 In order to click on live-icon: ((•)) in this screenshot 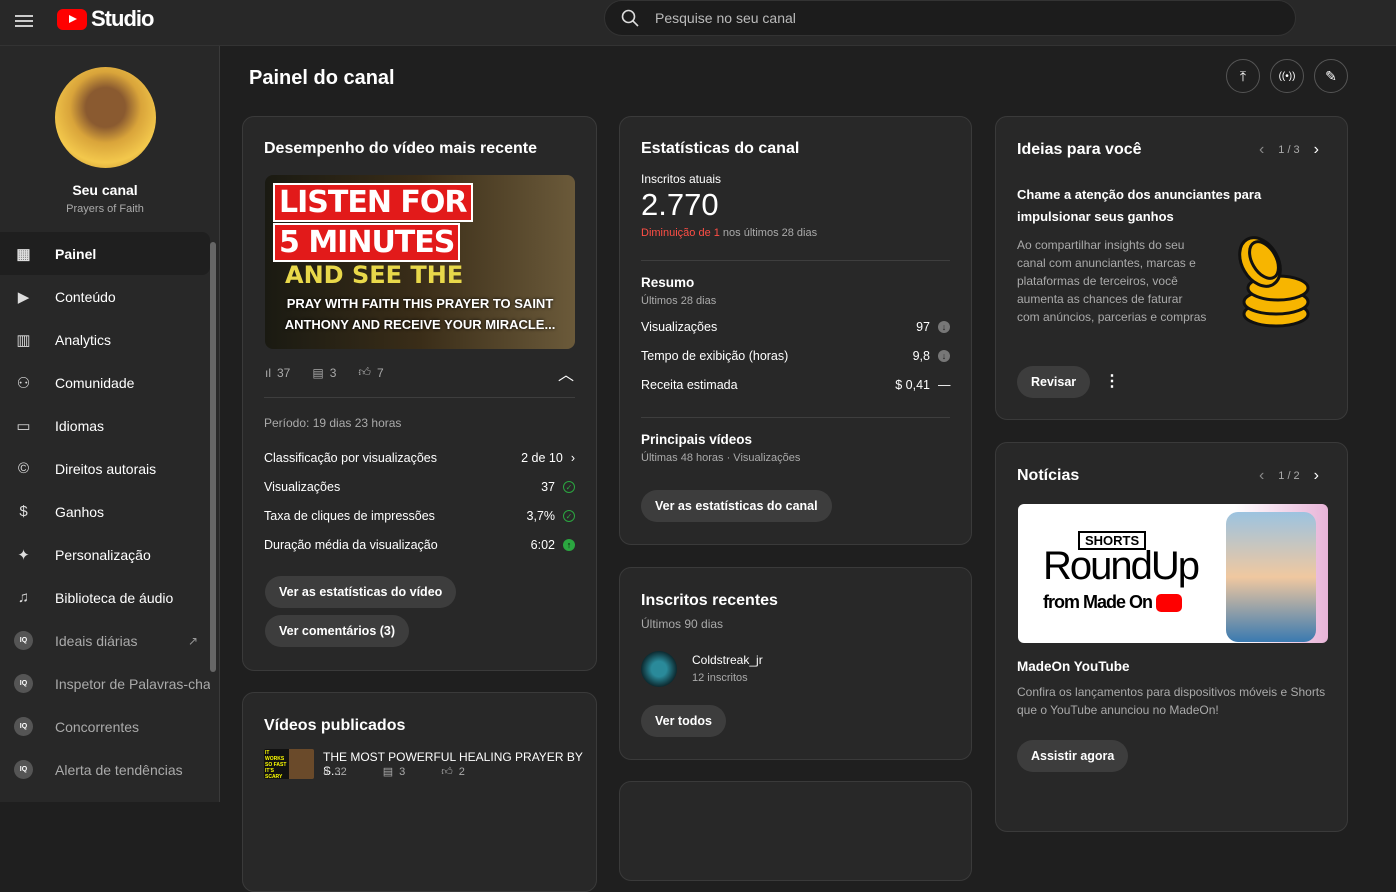, I will do `click(1287, 76)`.